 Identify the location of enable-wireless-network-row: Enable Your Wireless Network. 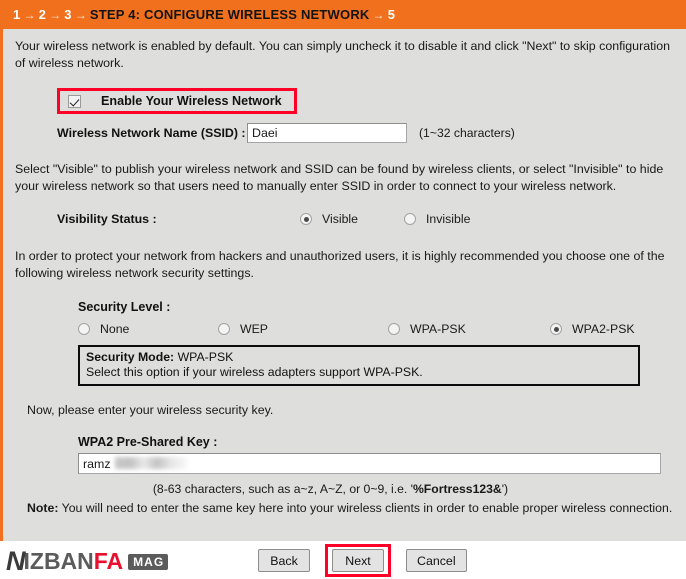
(177, 101).